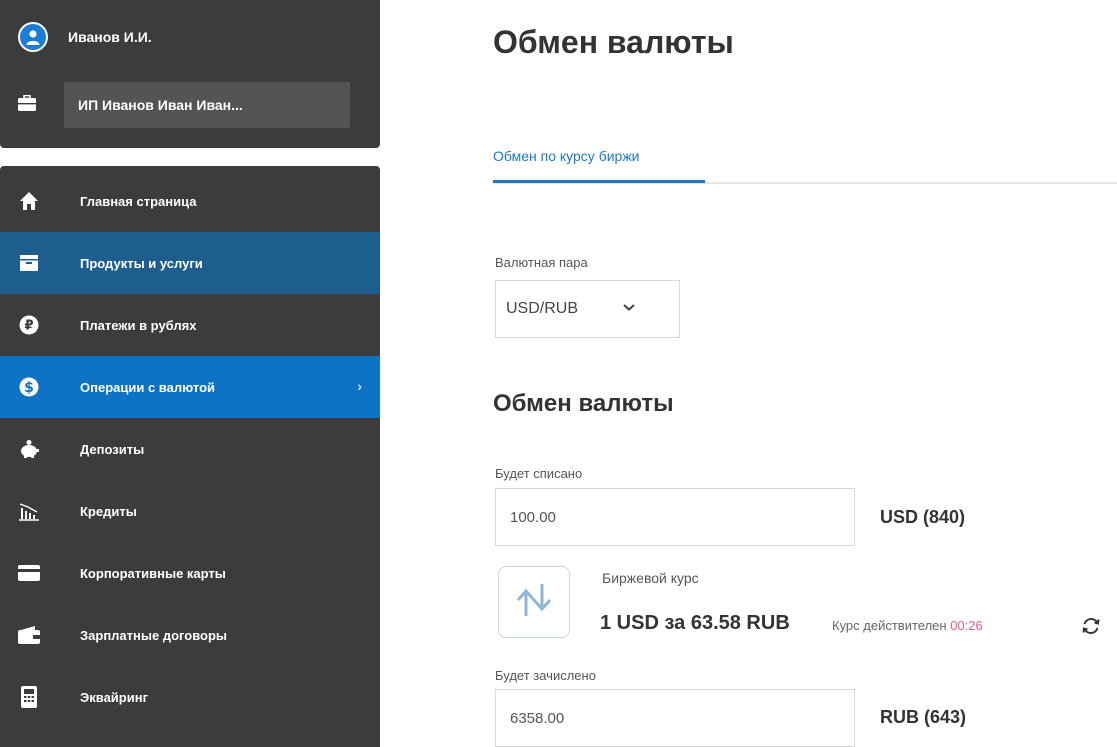  What do you see at coordinates (650, 578) in the screenshot?
I see `rate-label: Биржевой курс` at bounding box center [650, 578].